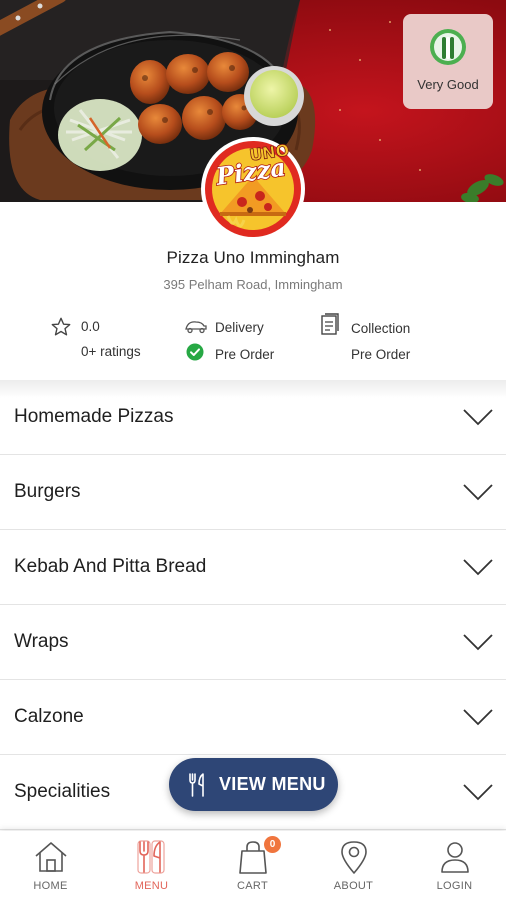 This screenshot has height=900, width=506. I want to click on delivery-icon, so click(196, 327).